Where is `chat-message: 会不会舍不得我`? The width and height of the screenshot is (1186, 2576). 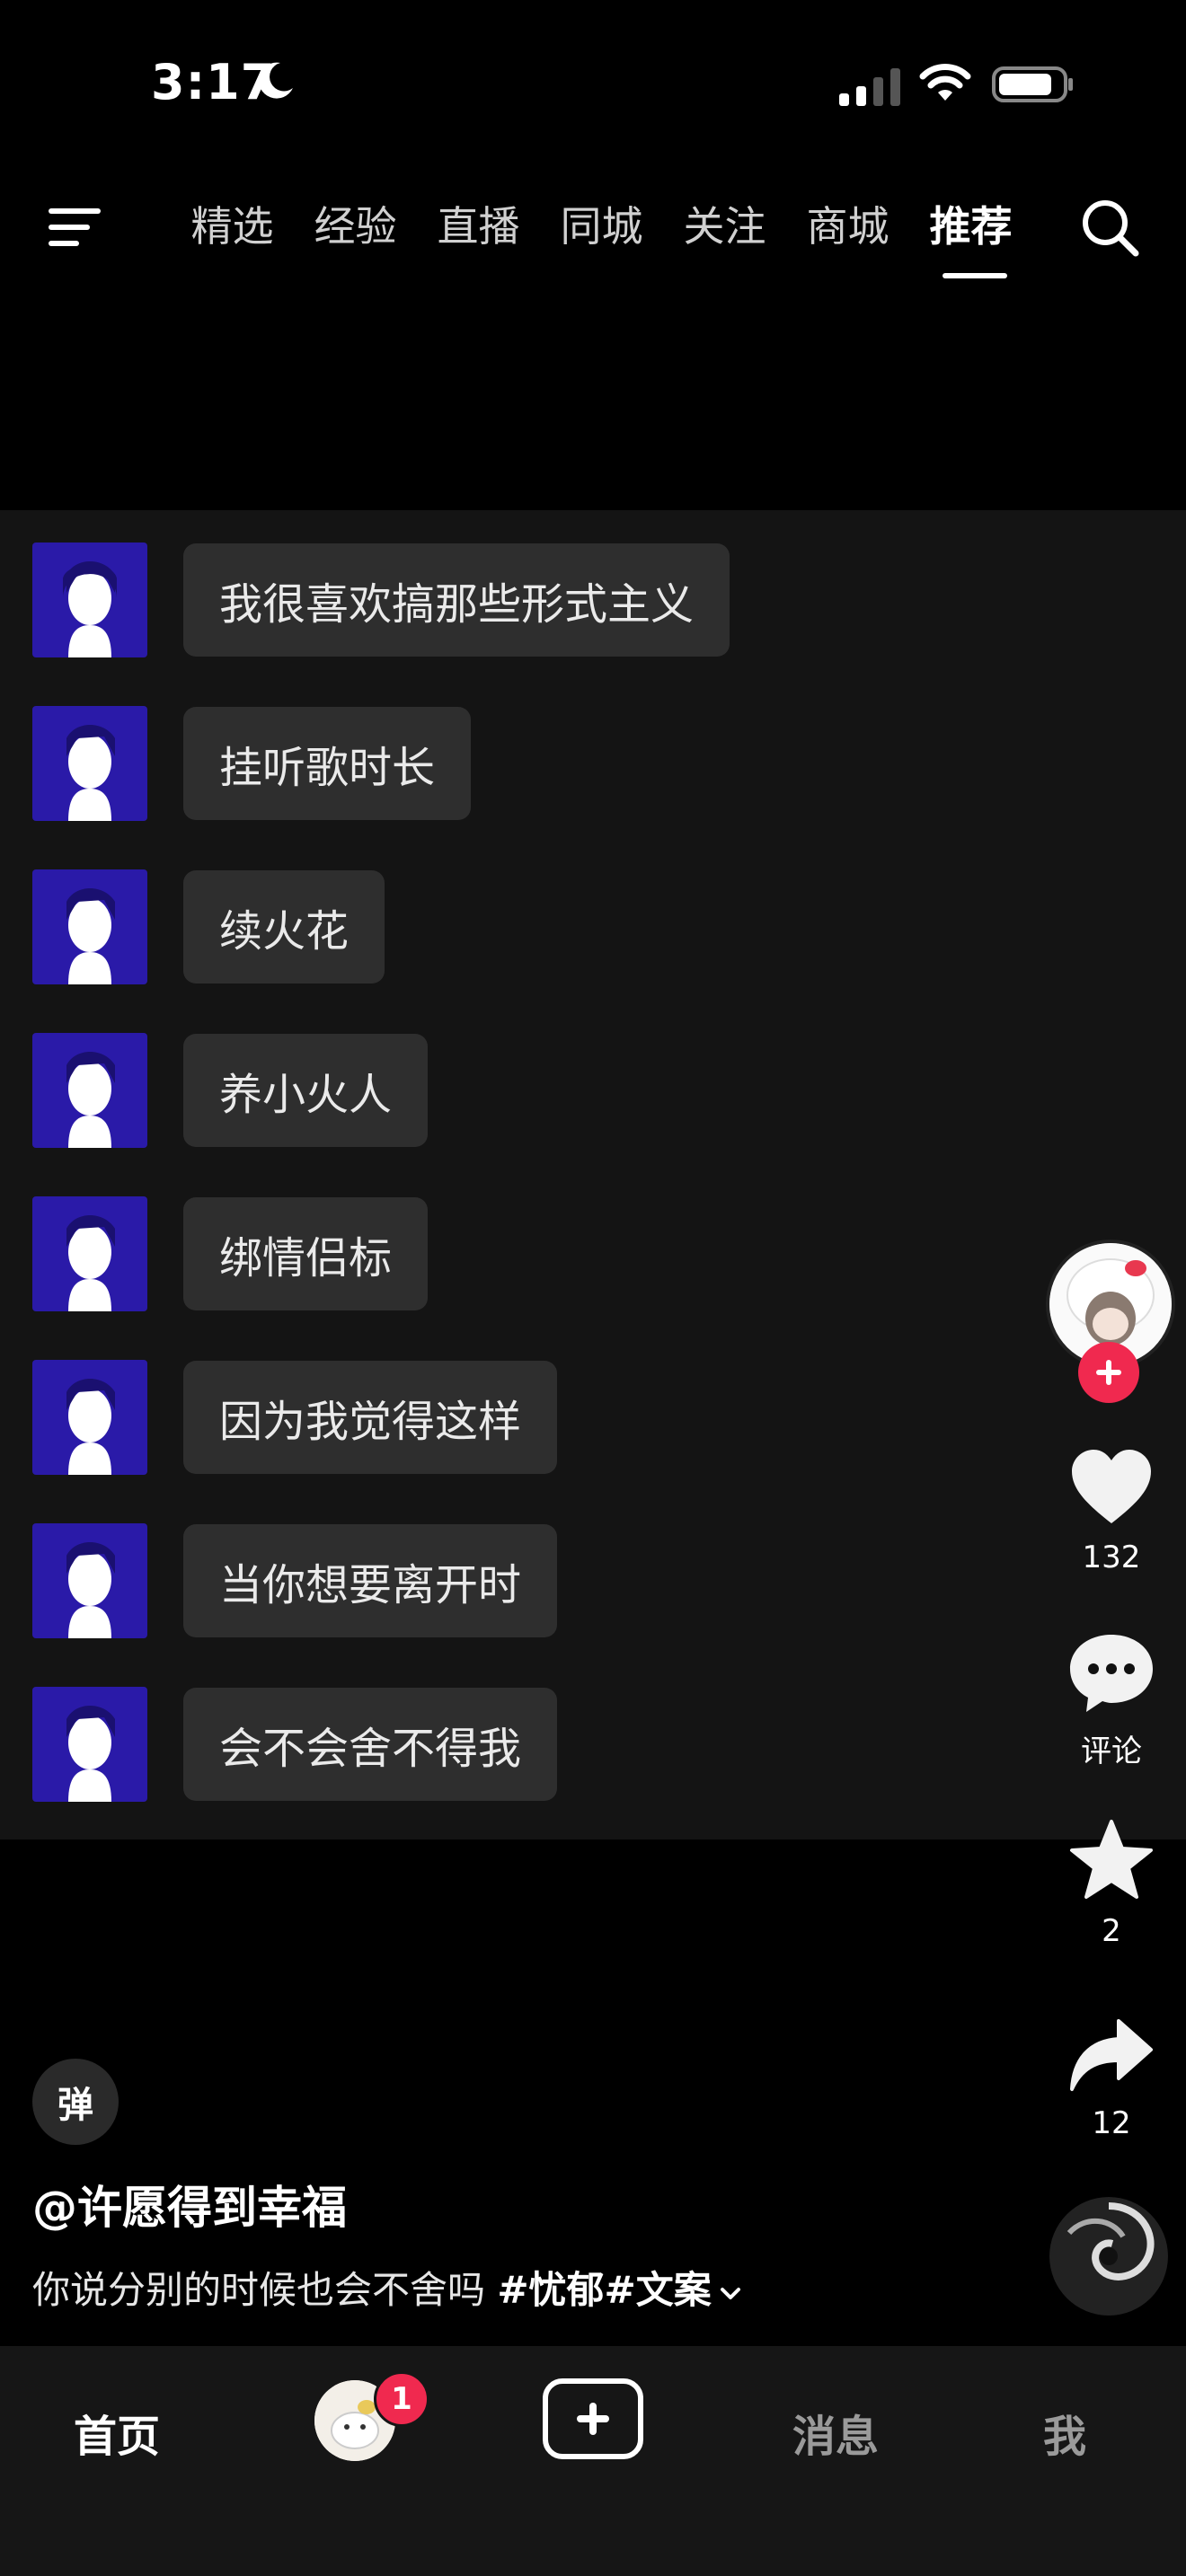
chat-message: 会不会舍不得我 is located at coordinates (295, 1744).